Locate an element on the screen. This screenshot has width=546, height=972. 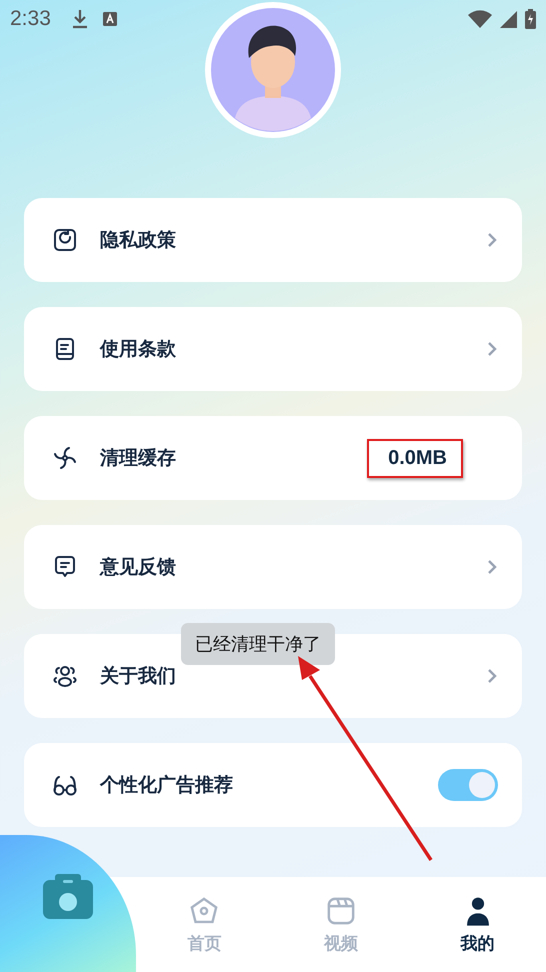
menu-label: 隐私政策 is located at coordinates (138, 240).